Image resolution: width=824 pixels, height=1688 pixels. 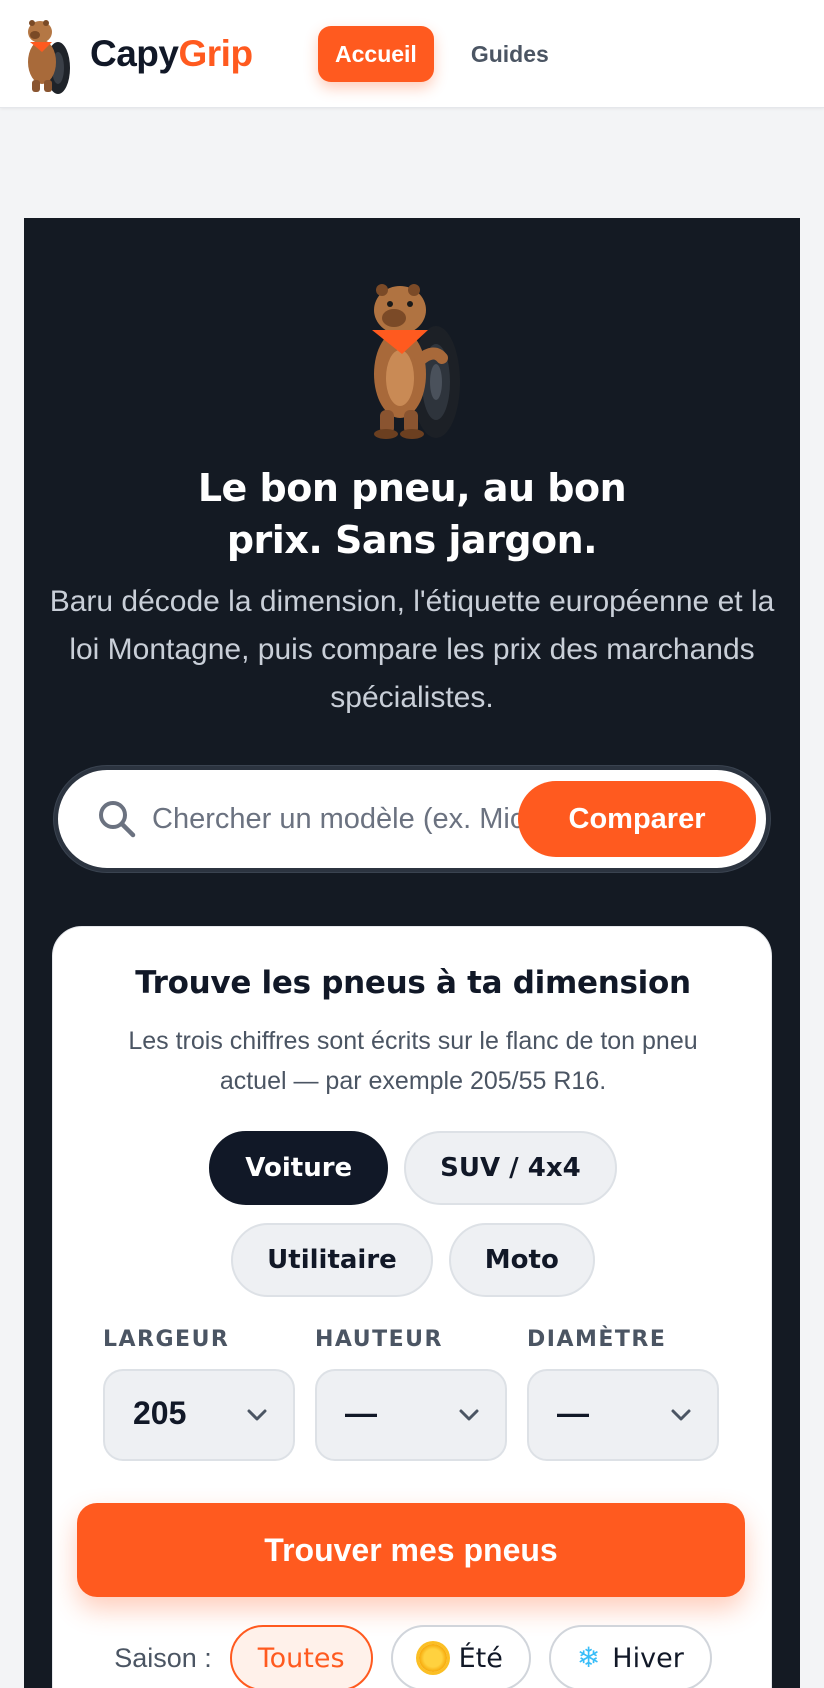 I want to click on width-value: 205, so click(x=160, y=1413).